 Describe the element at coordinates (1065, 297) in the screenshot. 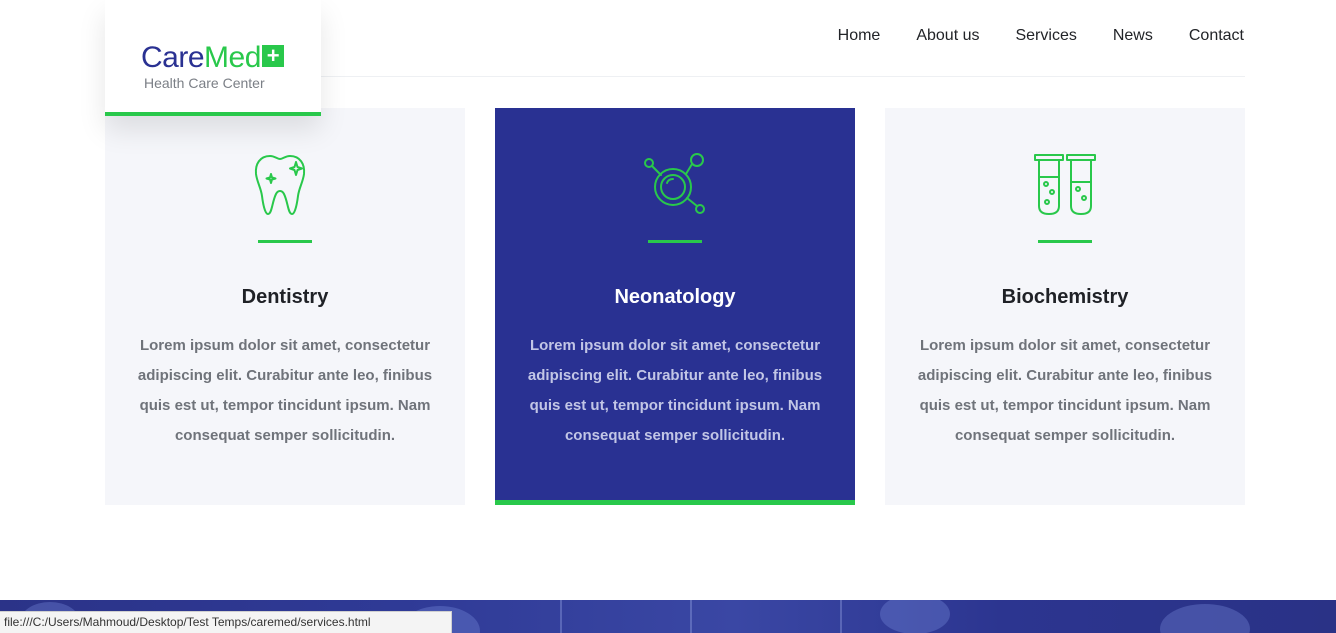

I see `card-title: Biochemistry` at that location.